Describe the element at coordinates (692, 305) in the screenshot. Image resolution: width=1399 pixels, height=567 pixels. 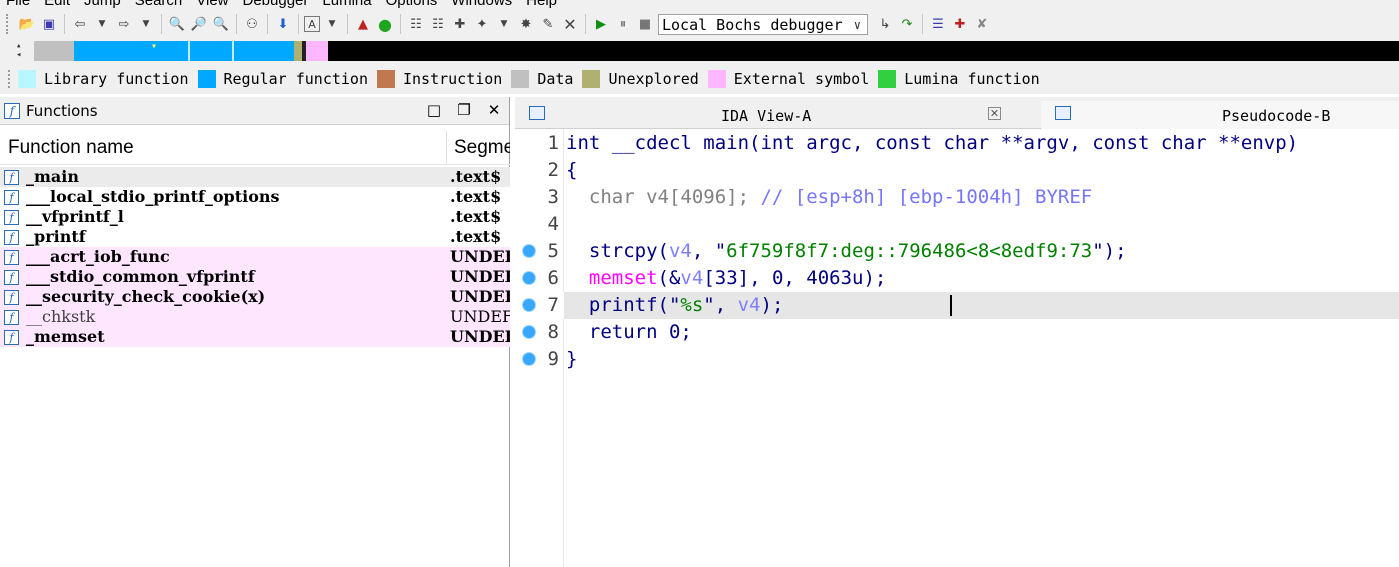
I see `code-string: %s` at that location.